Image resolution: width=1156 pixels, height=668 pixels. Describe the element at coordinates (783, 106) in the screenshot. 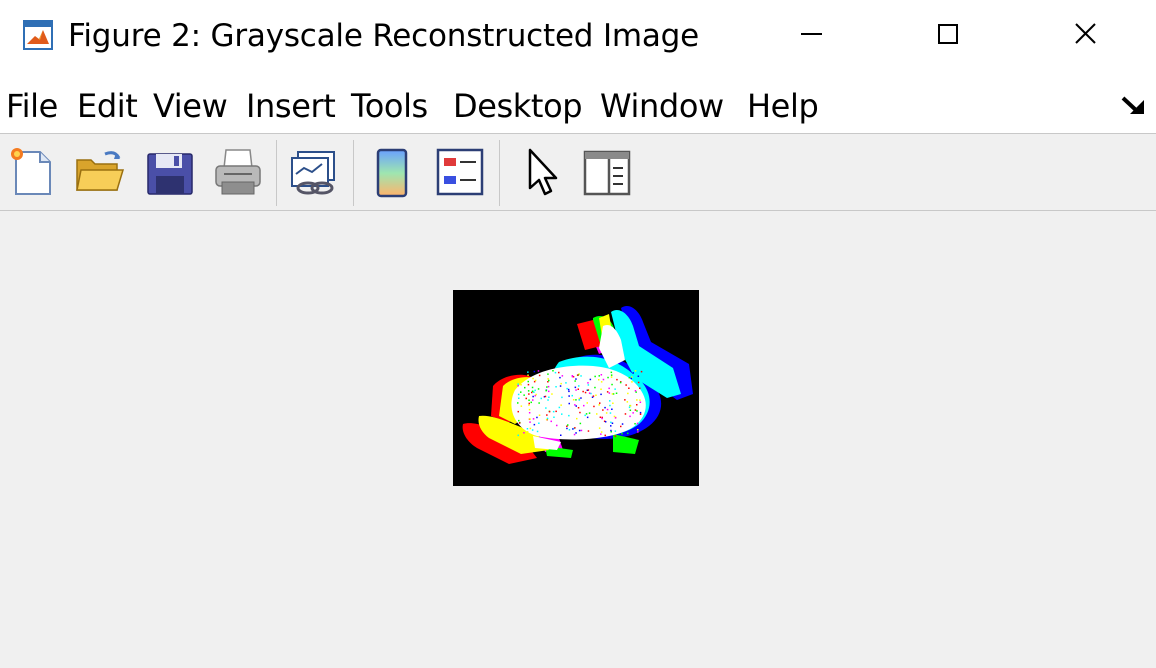

I see `menu-help: Help` at that location.